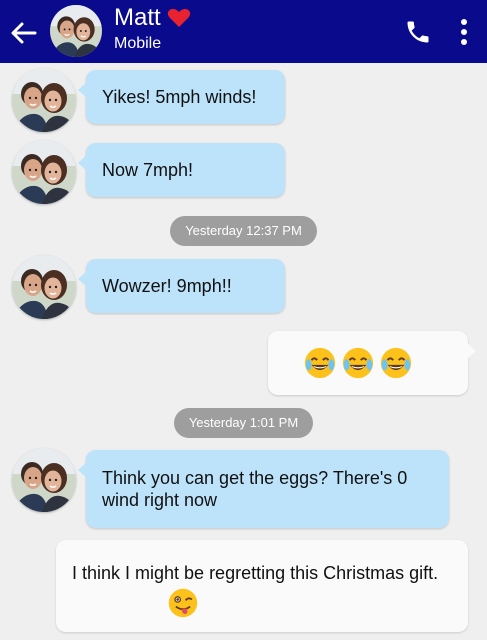 The height and width of the screenshot is (640, 487). What do you see at coordinates (243, 231) in the screenshot?
I see `timestamp-pill: Yesterday 12:37 PM` at bounding box center [243, 231].